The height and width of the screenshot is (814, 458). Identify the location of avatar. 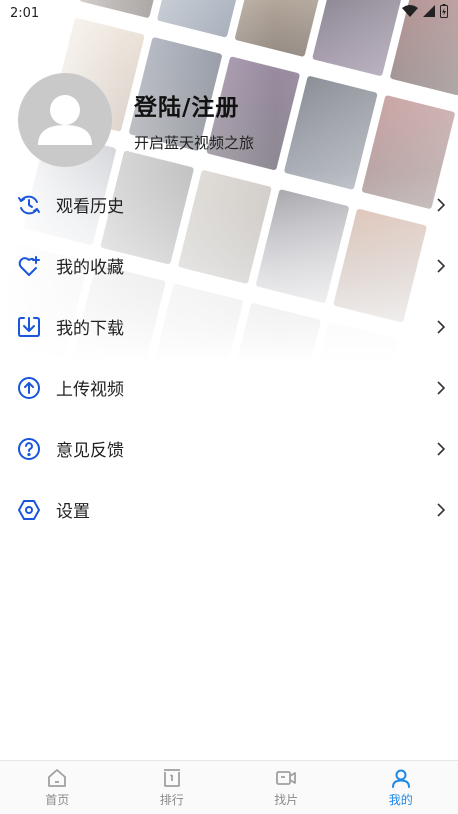
(65, 120).